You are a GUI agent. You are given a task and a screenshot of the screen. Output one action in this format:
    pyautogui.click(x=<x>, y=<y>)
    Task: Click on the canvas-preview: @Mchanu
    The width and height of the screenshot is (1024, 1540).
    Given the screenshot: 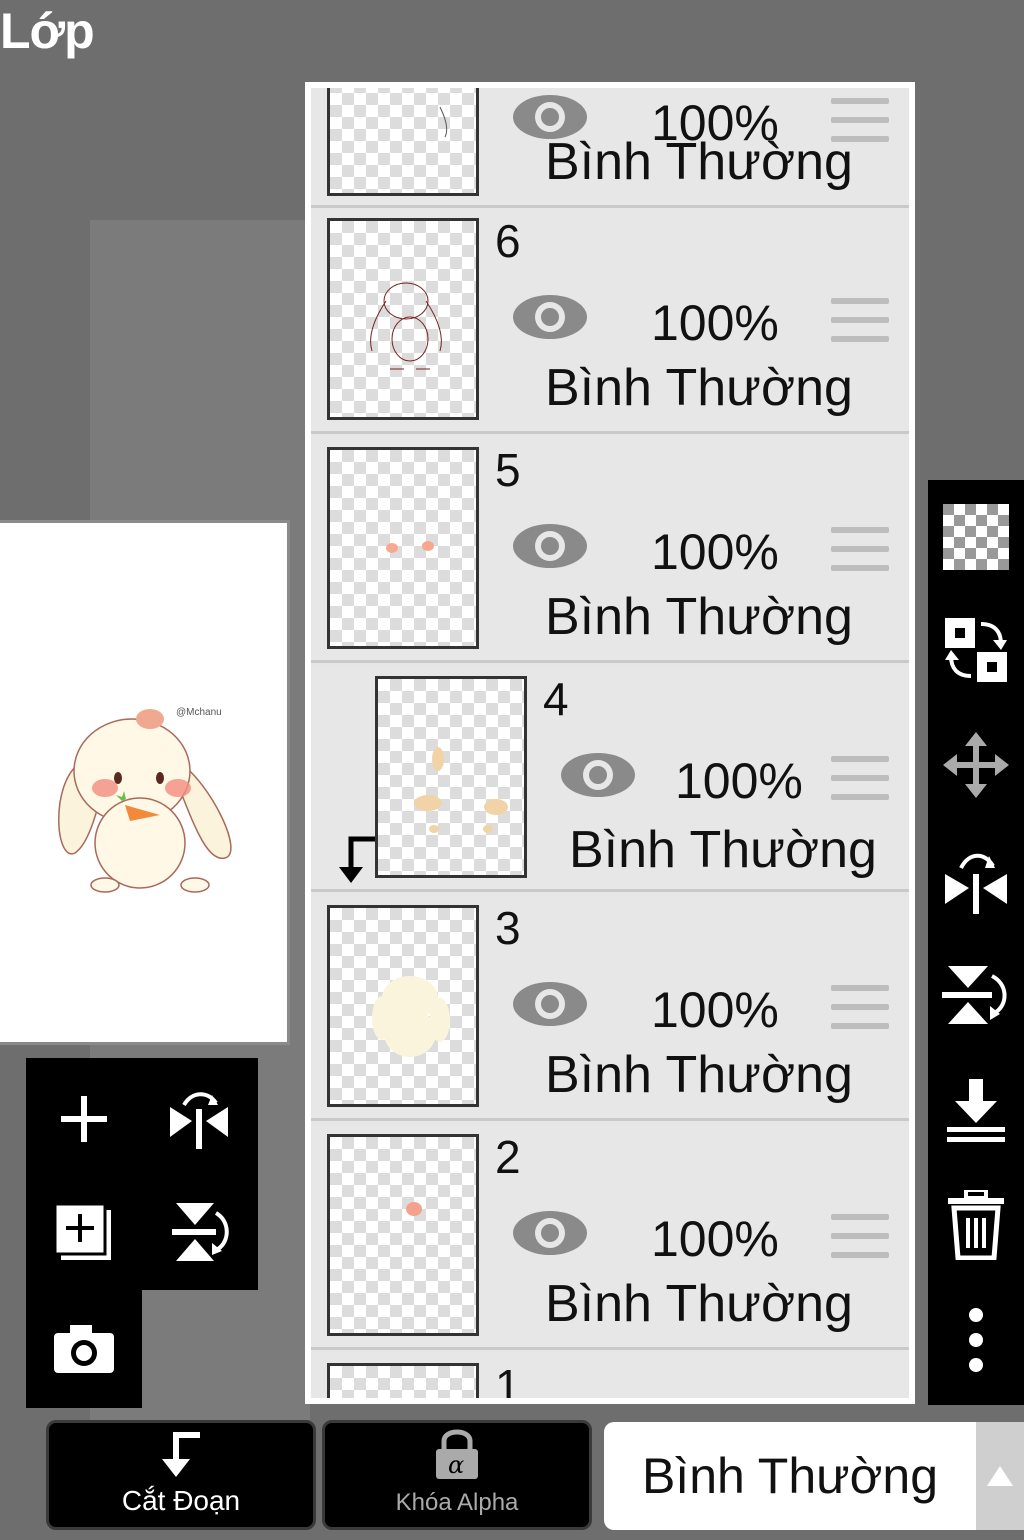 What is the action you would take?
    pyautogui.click(x=145, y=782)
    